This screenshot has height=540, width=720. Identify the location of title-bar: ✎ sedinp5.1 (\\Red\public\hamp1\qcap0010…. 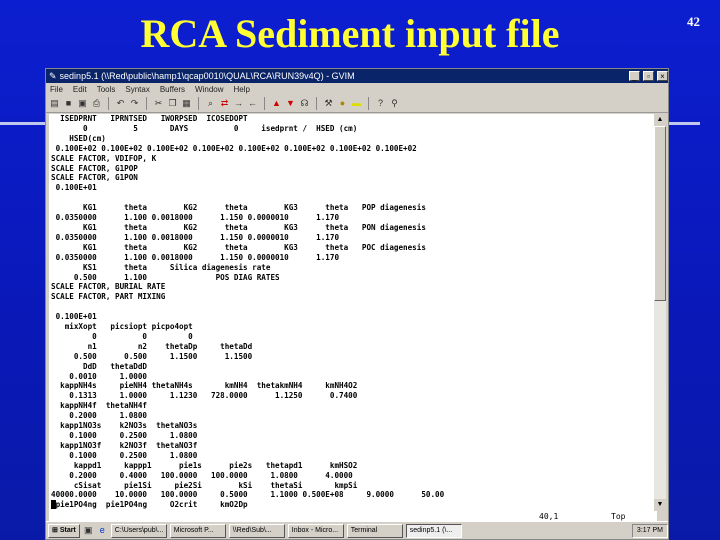
(357, 76).